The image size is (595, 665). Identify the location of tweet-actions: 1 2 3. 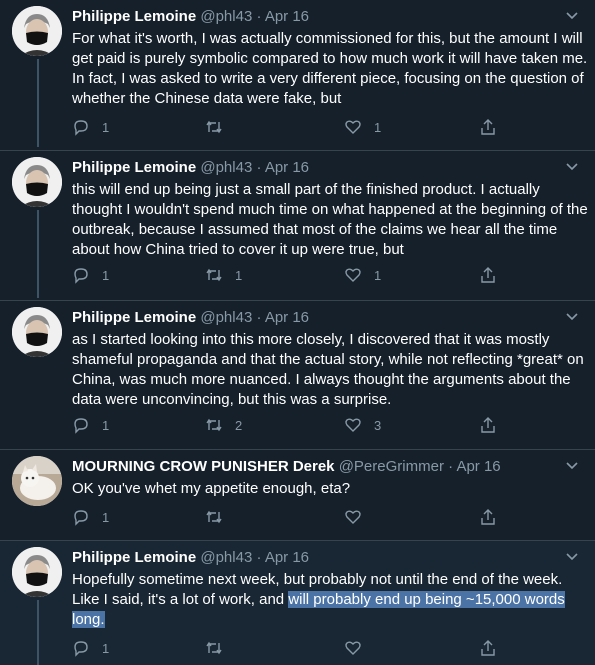
(292, 425).